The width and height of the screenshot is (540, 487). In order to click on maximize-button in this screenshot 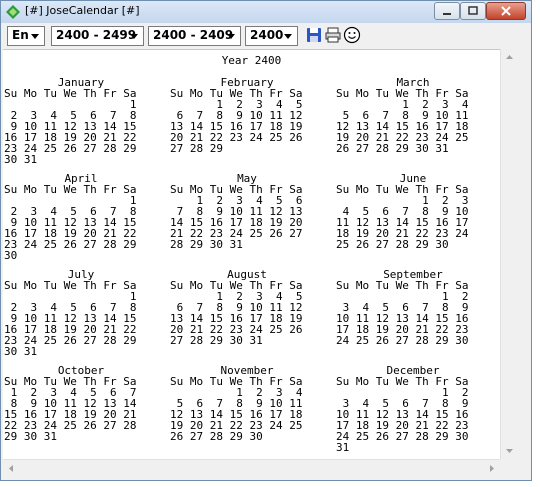, I will do `click(473, 11)`.